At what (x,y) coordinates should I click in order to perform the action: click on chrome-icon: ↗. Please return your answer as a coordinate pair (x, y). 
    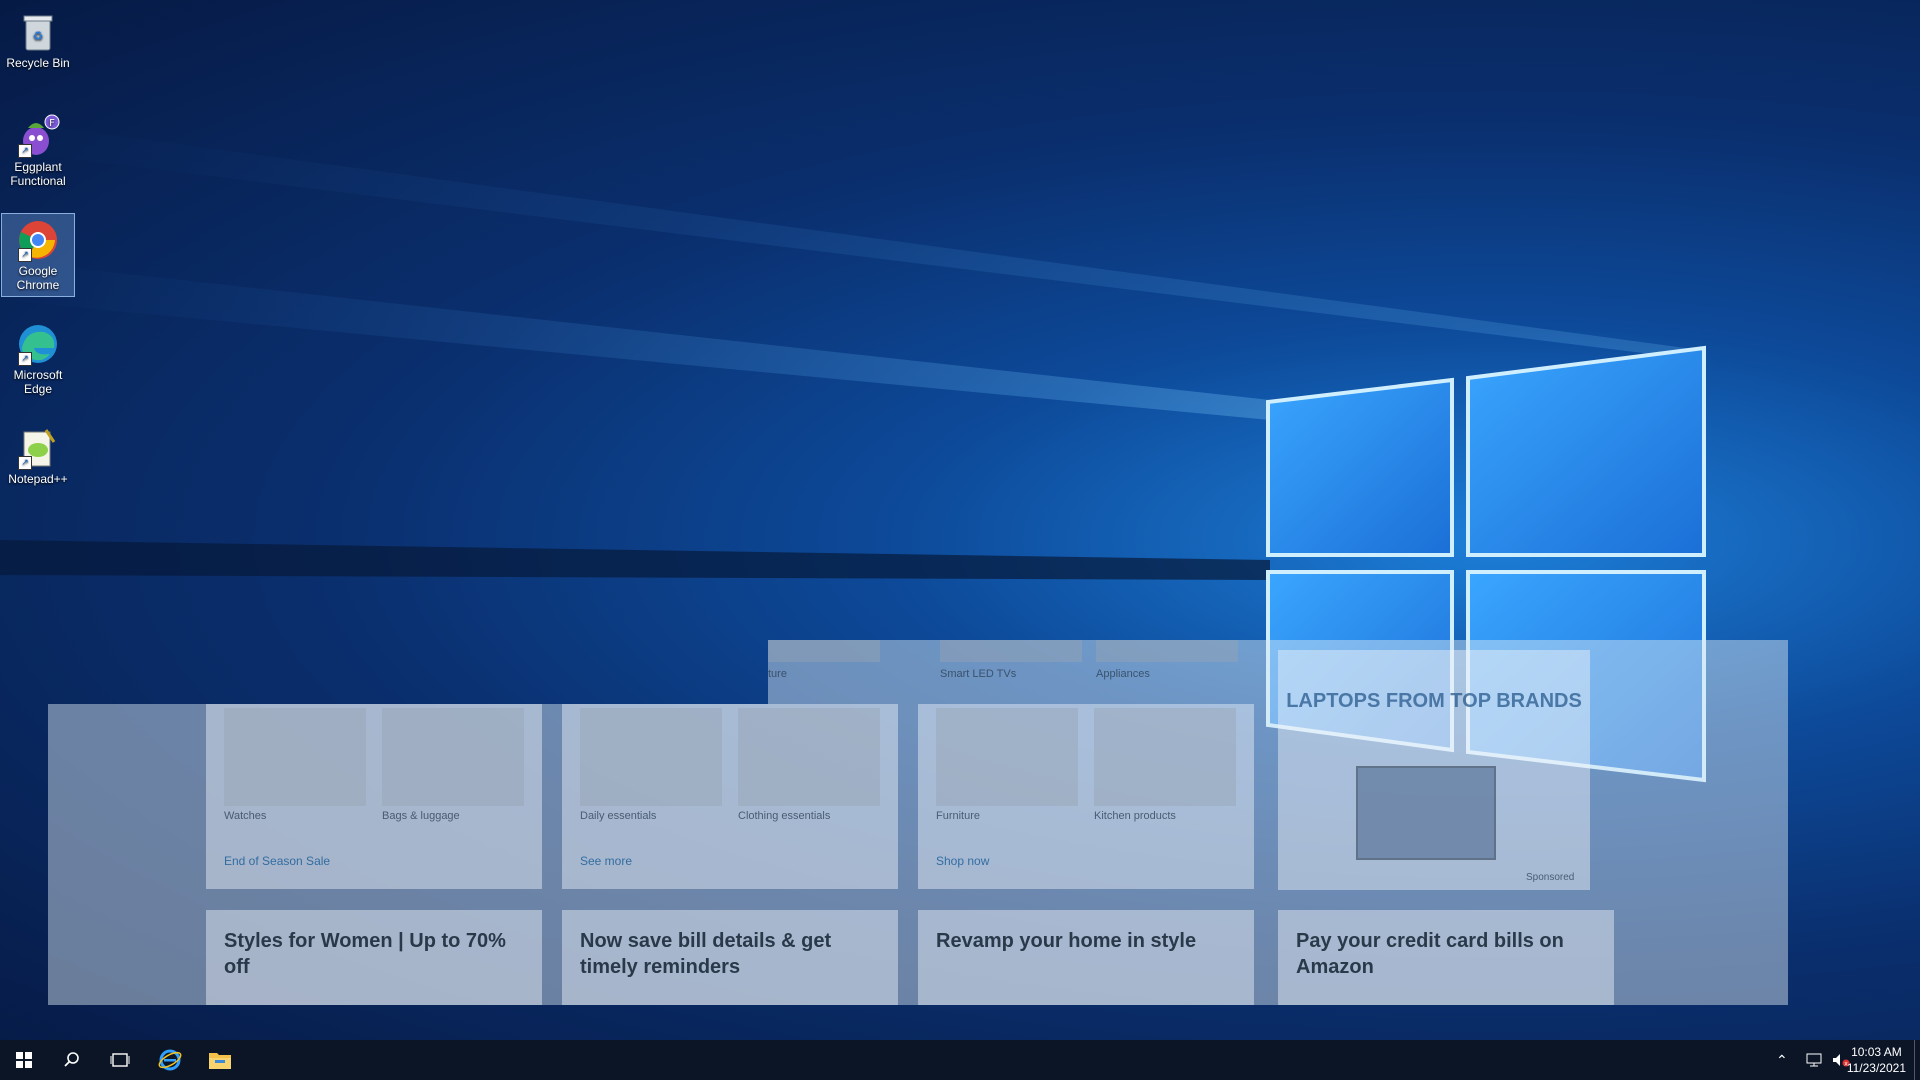
    Looking at the image, I should click on (38, 240).